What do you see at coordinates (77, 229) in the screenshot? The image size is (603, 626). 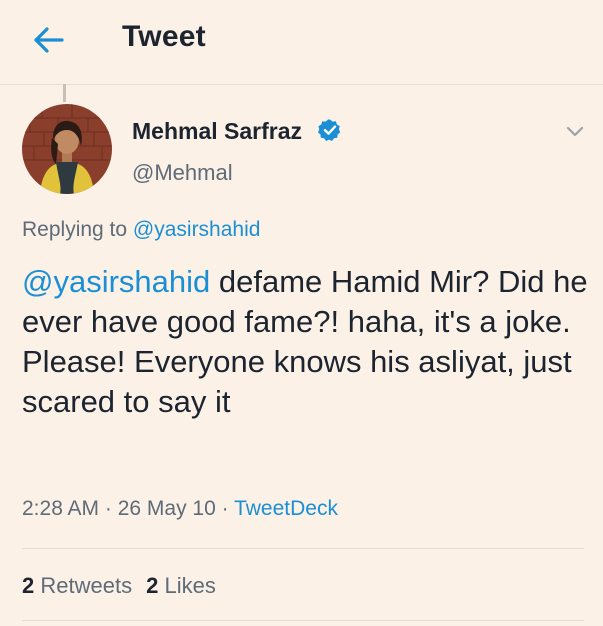 I see `replying-prefix: Replying to` at bounding box center [77, 229].